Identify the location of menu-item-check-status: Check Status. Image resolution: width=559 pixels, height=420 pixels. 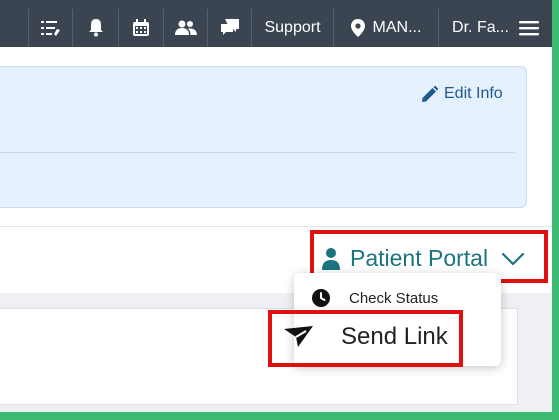
(375, 298).